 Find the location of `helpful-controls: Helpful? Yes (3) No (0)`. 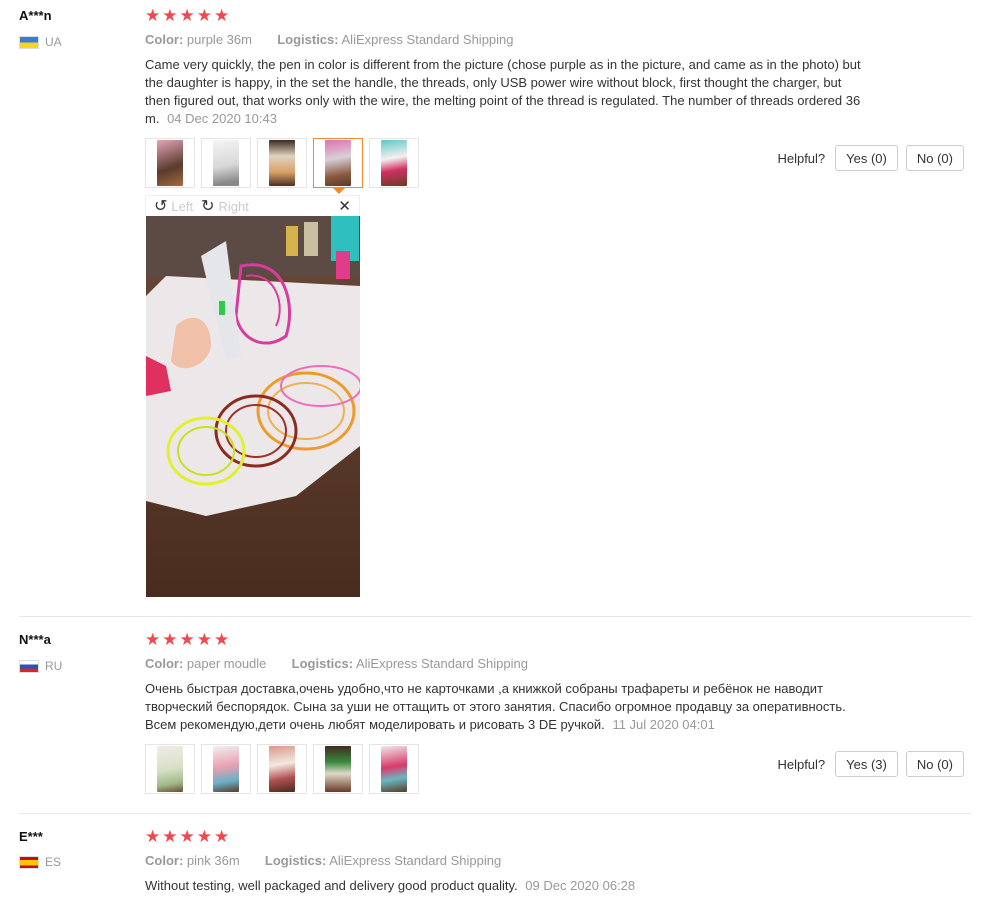

helpful-controls: Helpful? Yes (3) No (0) is located at coordinates (870, 764).